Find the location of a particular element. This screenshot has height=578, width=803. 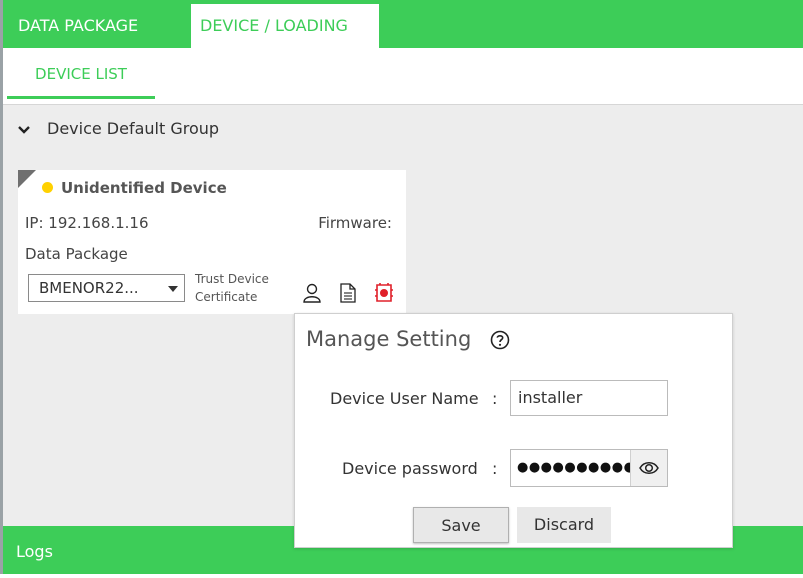

password-input: ●●●●●●●●●● is located at coordinates (589, 468).